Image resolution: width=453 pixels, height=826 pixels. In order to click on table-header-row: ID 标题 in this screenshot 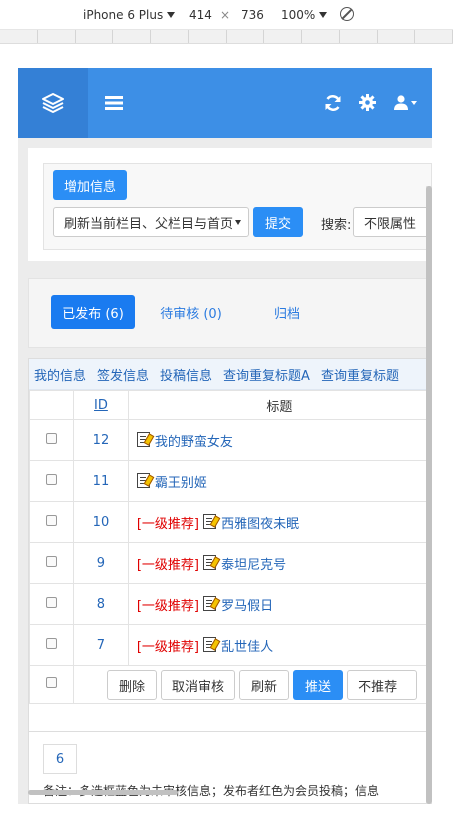, I will do `click(230, 405)`.